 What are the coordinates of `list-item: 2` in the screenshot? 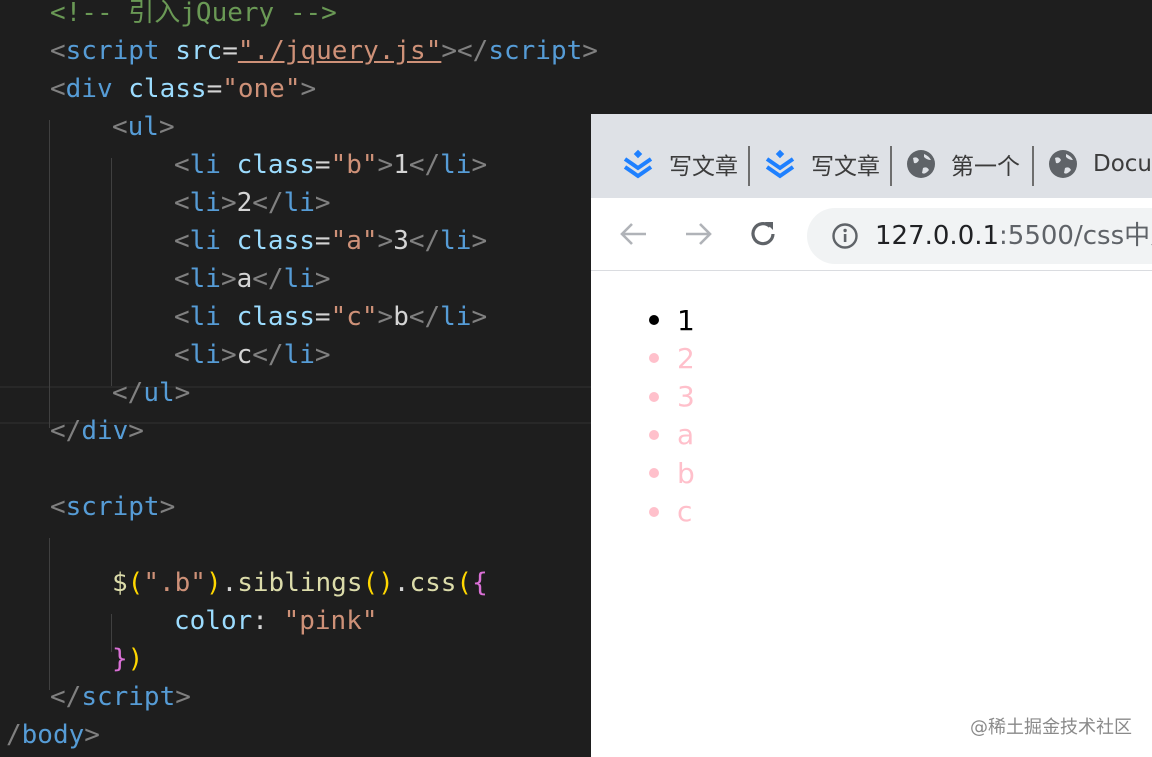 It's located at (672, 358).